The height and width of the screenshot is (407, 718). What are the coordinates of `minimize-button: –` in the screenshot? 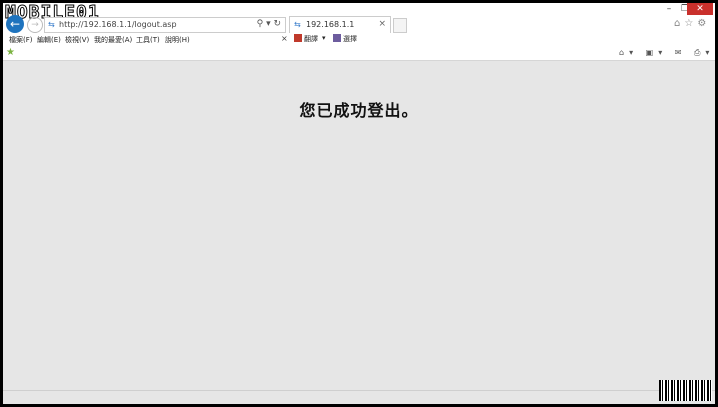 It's located at (669, 9).